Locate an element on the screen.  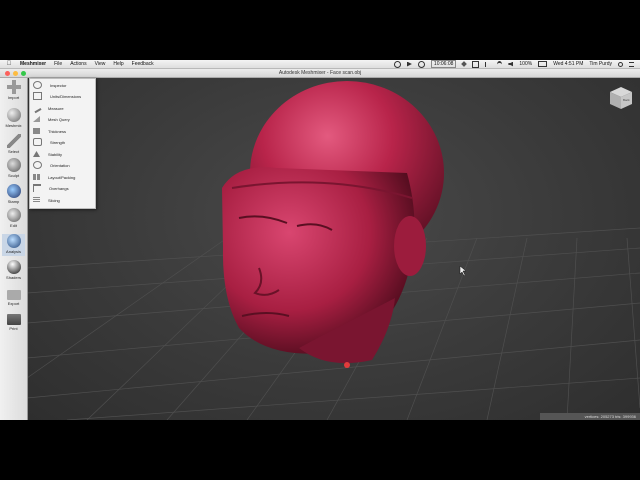
menubar-datetime: Wed 4:51 PM is located at coordinates (568, 64).